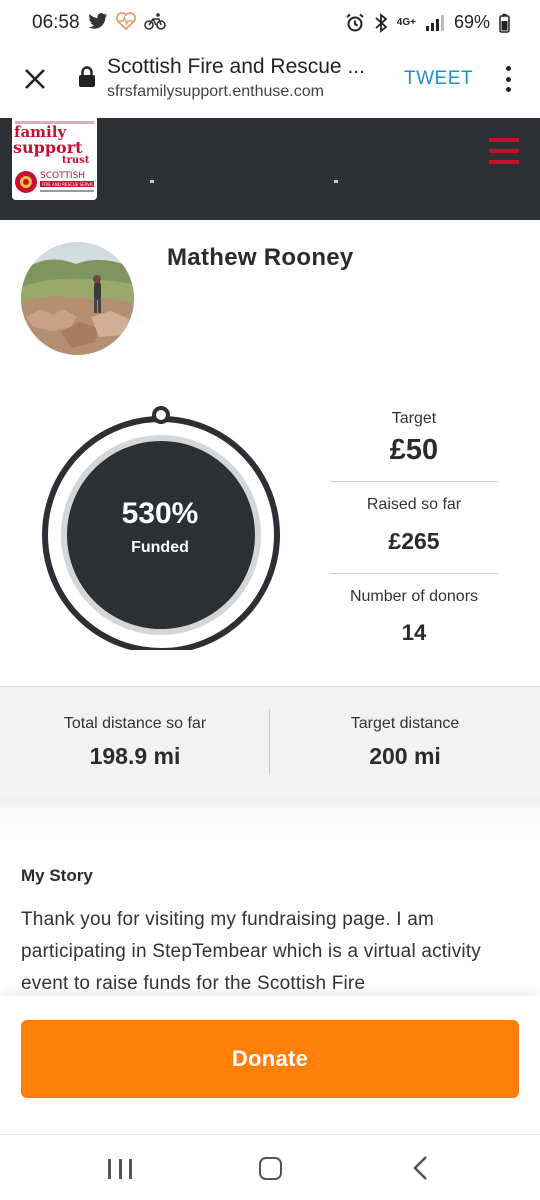  What do you see at coordinates (215, 92) in the screenshot?
I see `page-url: sfrsfamilysupport.enthuse.com` at bounding box center [215, 92].